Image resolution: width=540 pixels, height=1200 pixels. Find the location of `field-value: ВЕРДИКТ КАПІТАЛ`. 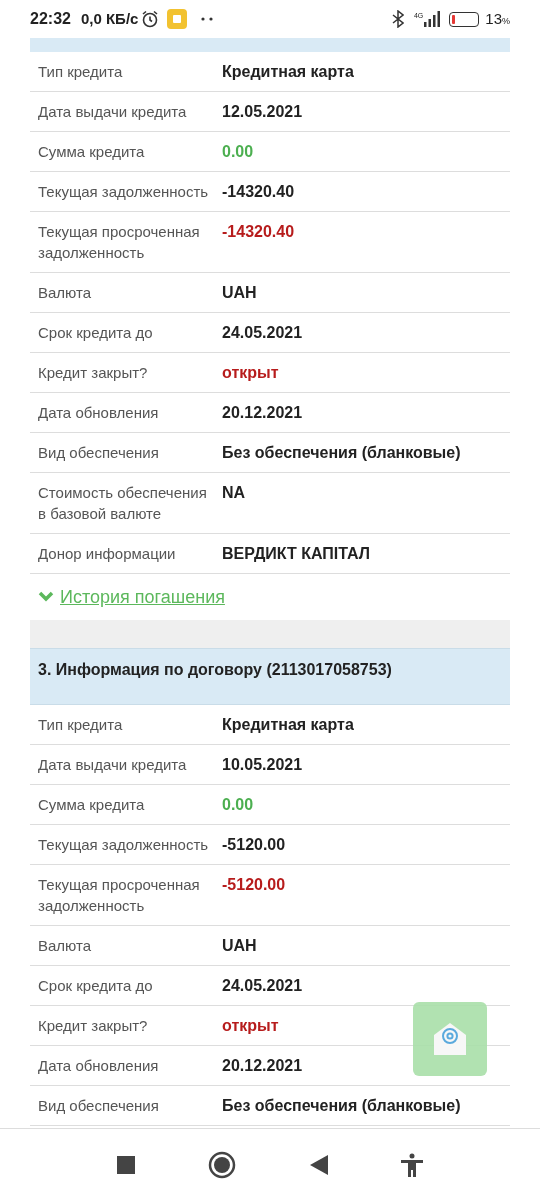

field-value: ВЕРДИКТ КАПІТАЛ is located at coordinates (296, 554).